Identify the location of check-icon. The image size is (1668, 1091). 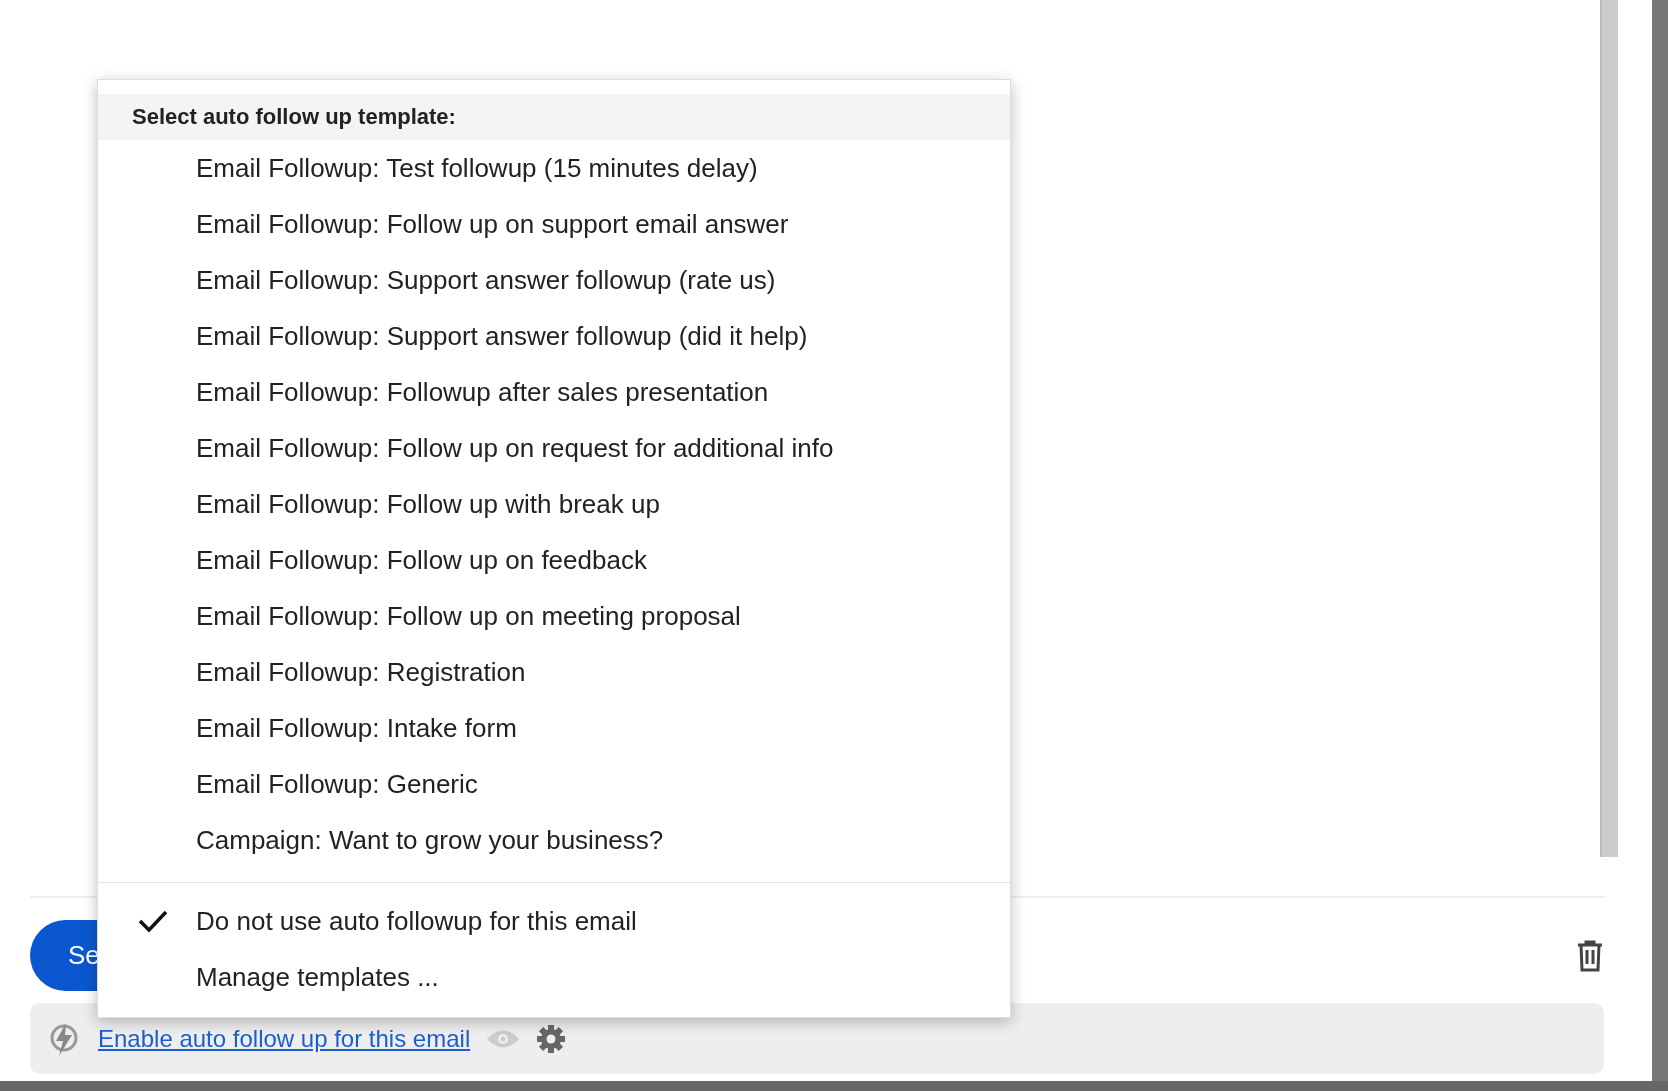
(153, 921).